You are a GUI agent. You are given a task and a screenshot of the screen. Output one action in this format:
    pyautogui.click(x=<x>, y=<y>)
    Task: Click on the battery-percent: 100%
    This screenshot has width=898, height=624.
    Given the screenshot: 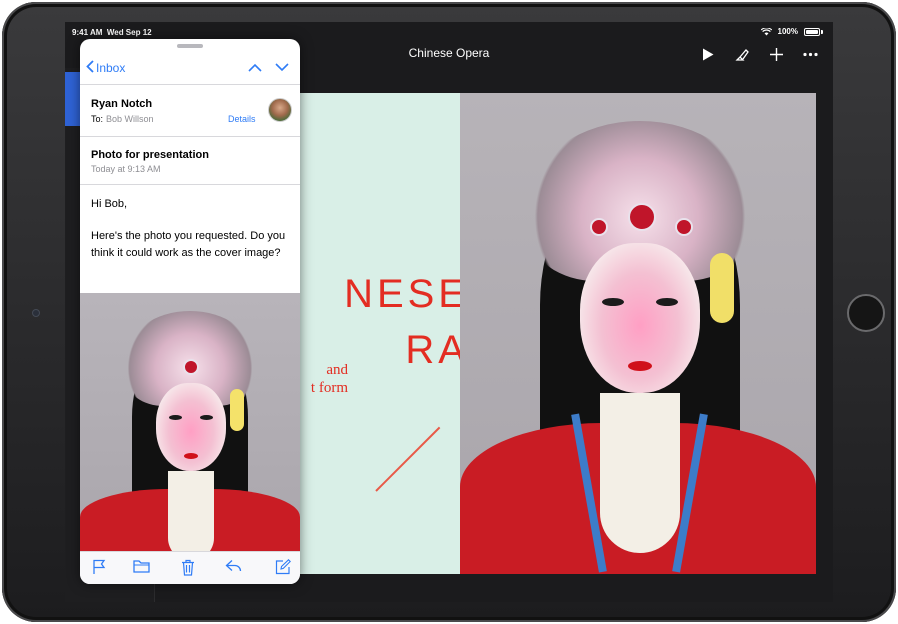 What is the action you would take?
    pyautogui.click(x=787, y=31)
    